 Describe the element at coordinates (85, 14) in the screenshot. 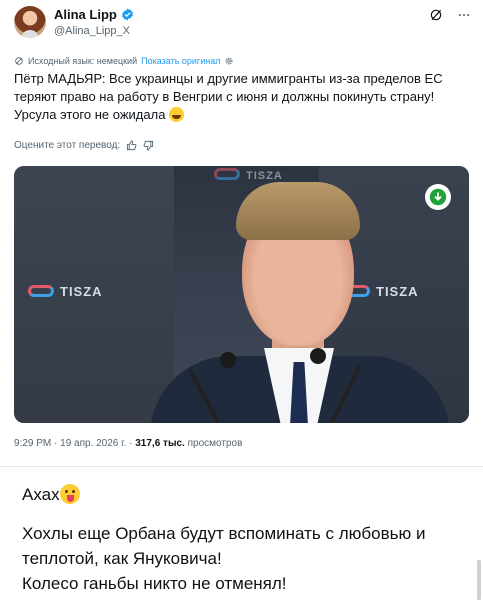

I see `display-name: Alina Lipp` at that location.